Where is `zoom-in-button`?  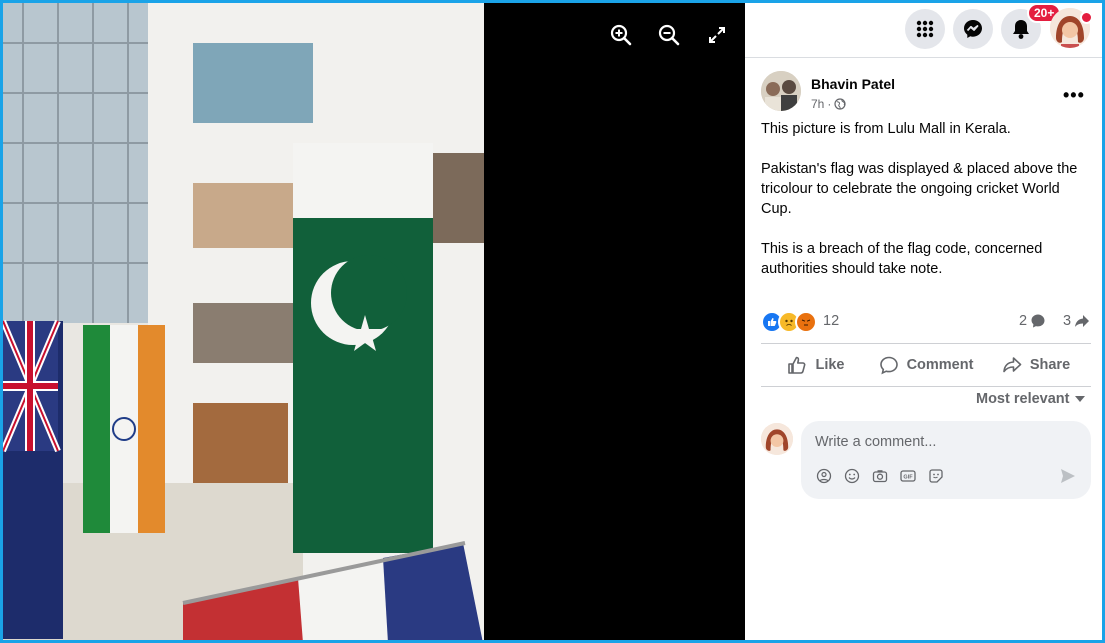 zoom-in-button is located at coordinates (621, 35).